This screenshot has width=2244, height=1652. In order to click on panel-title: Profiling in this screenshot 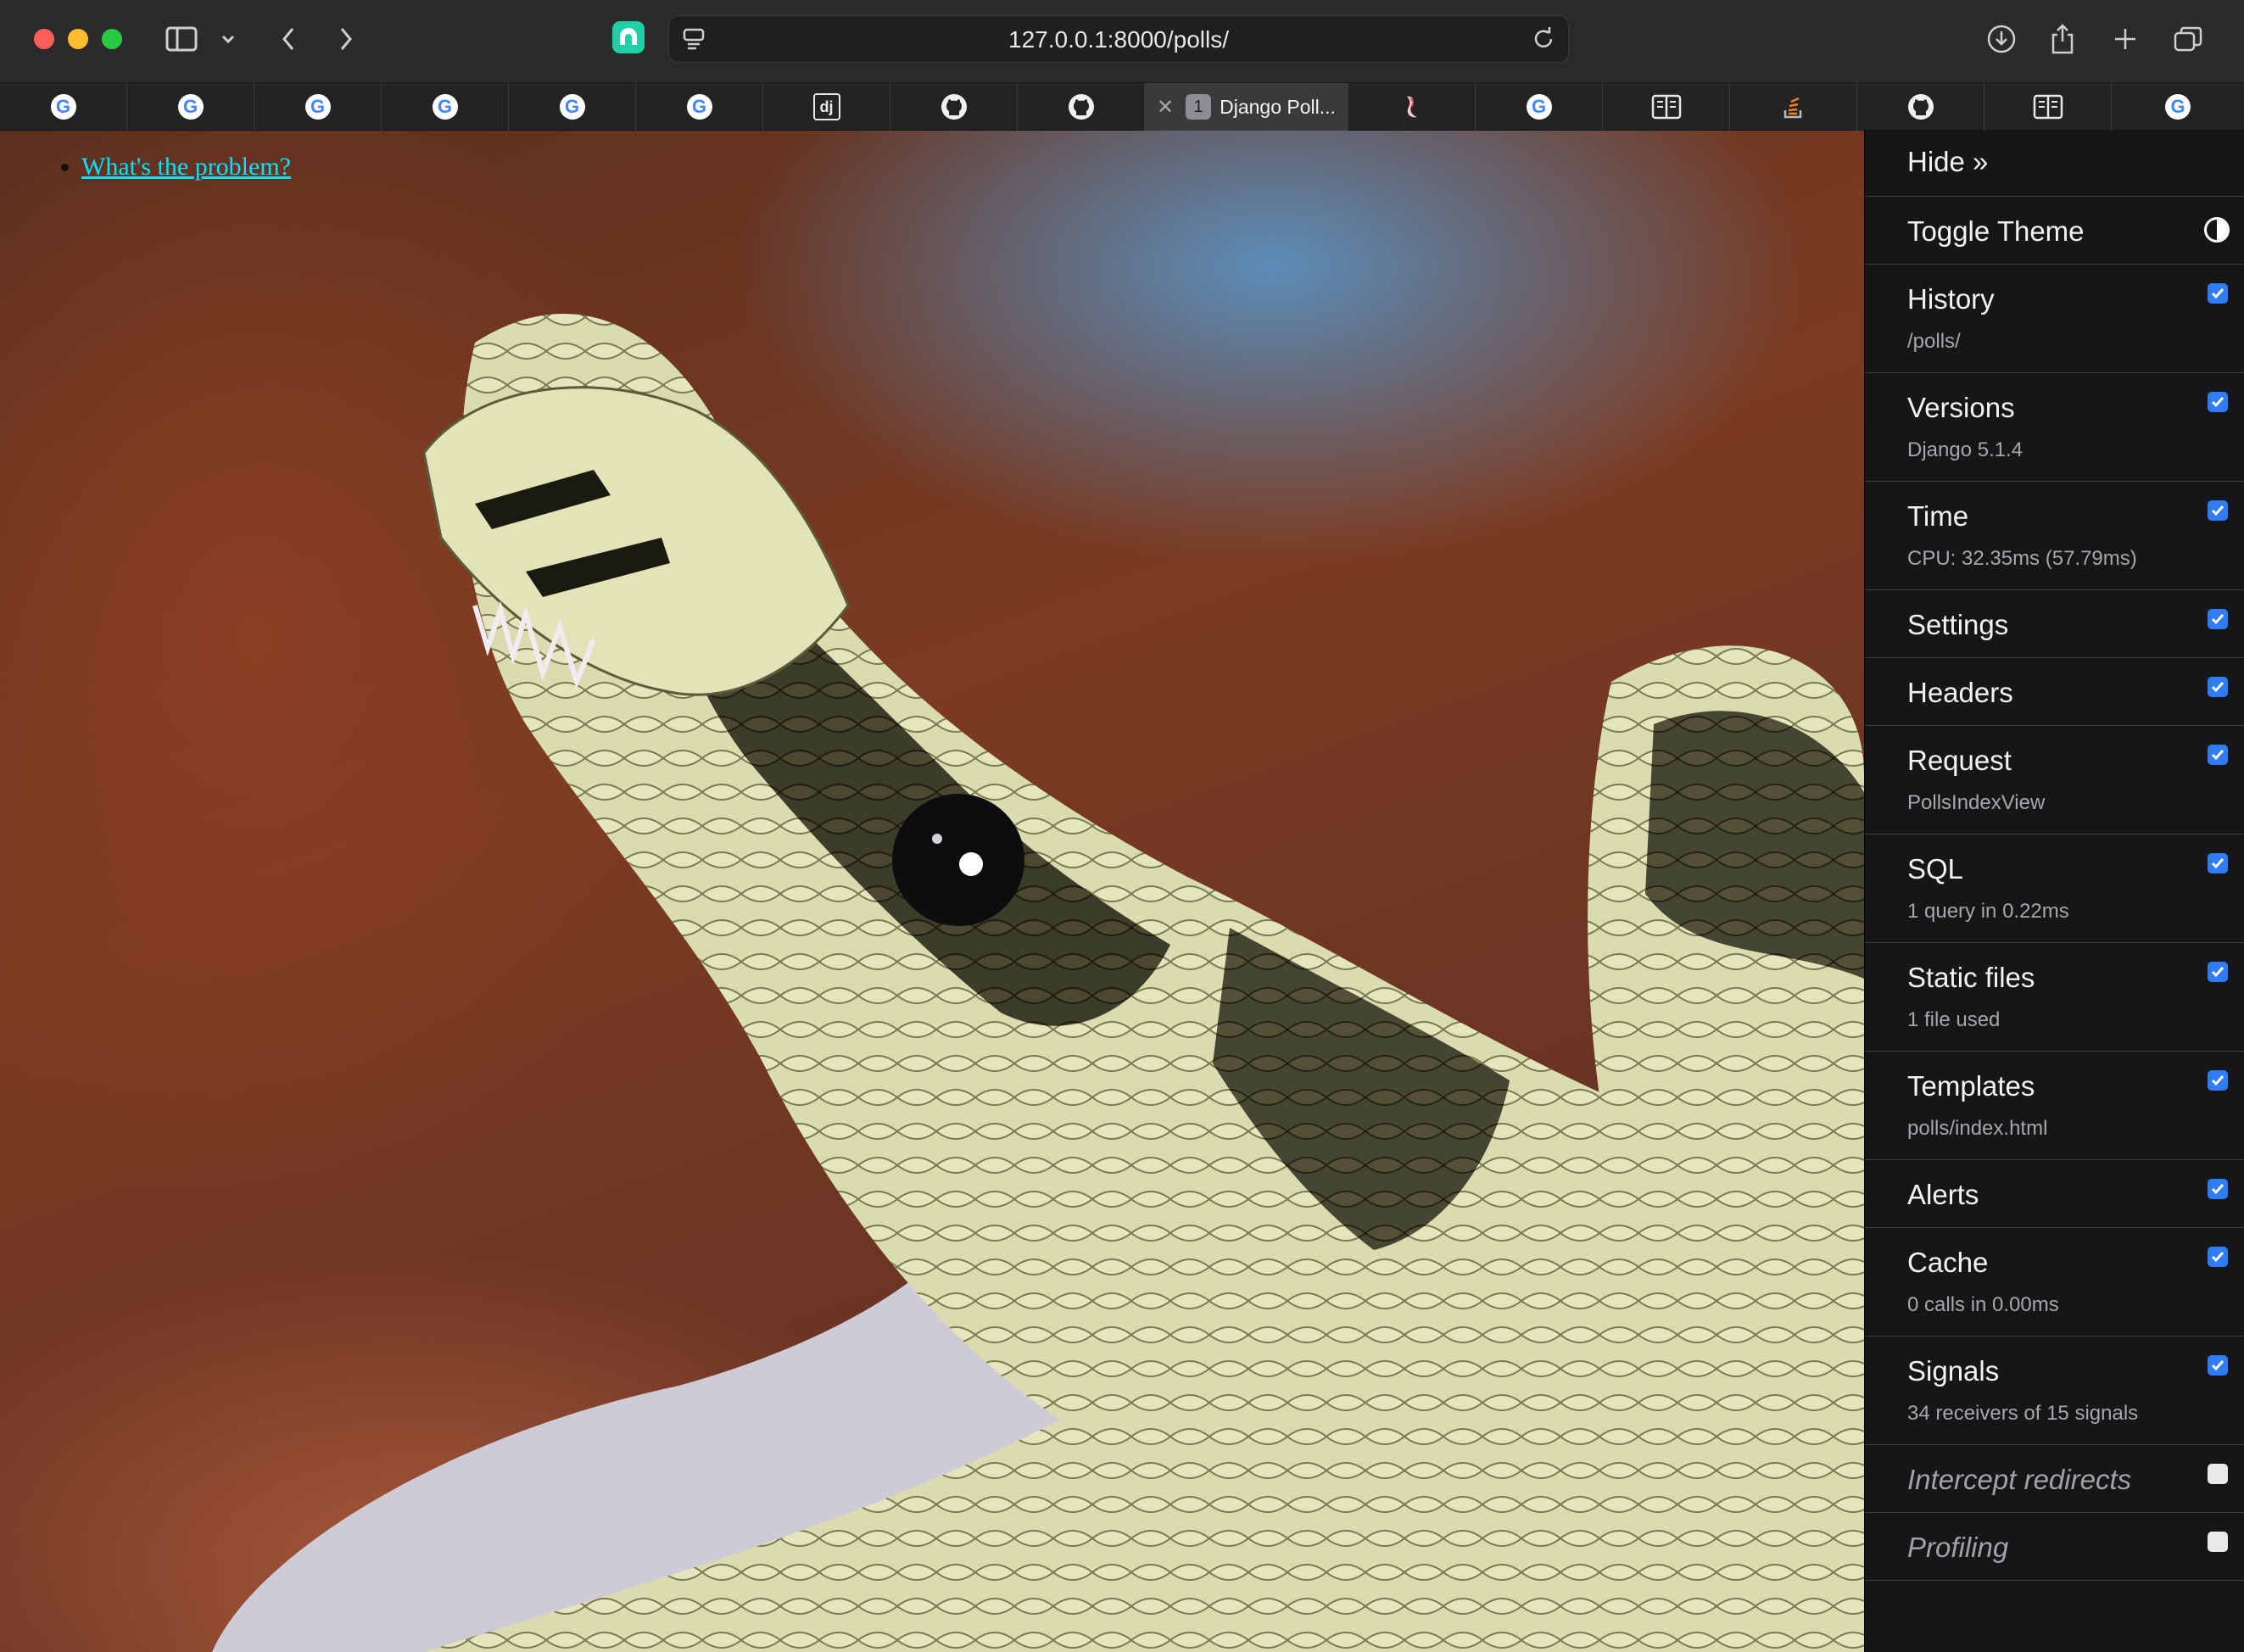, I will do `click(1958, 1548)`.